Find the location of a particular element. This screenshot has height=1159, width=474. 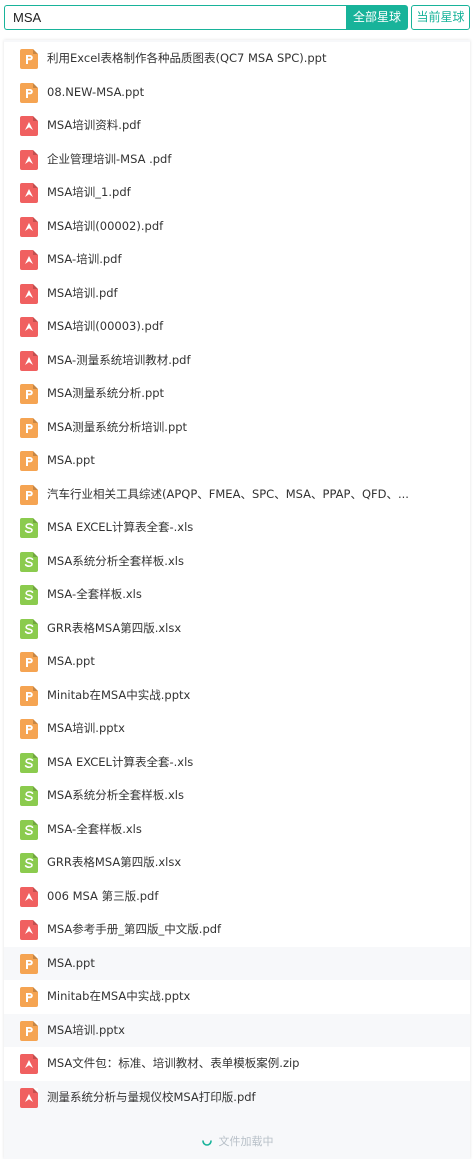

file-list-item: 测量系统分析与量规仪校MSA打印版.pdf is located at coordinates (237, 1097).